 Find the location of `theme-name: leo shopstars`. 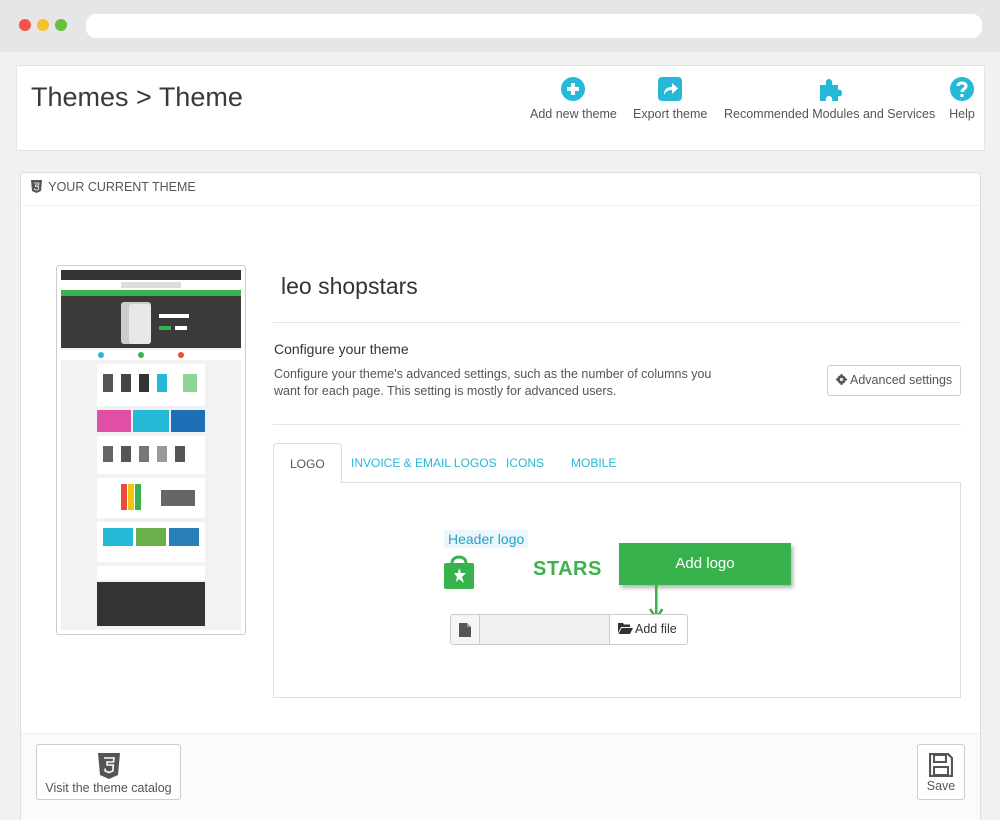

theme-name: leo shopstars is located at coordinates (349, 286).